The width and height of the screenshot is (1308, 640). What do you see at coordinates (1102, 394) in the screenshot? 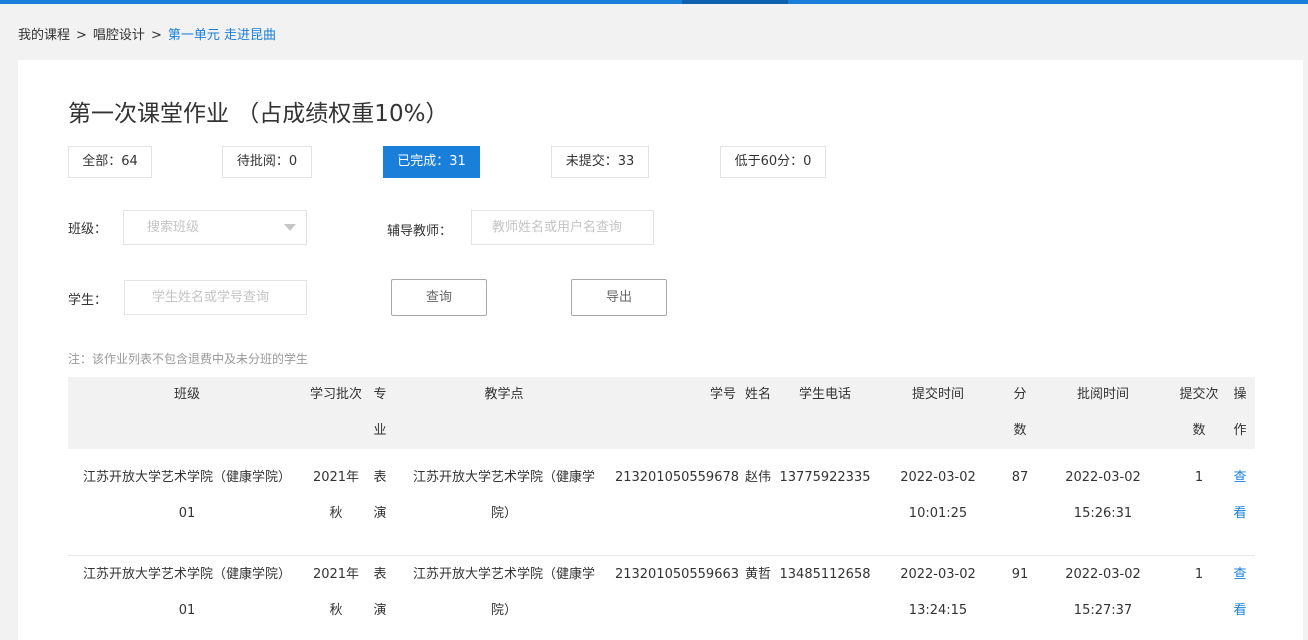
I see `col-header-review-time: 批阅时间` at bounding box center [1102, 394].